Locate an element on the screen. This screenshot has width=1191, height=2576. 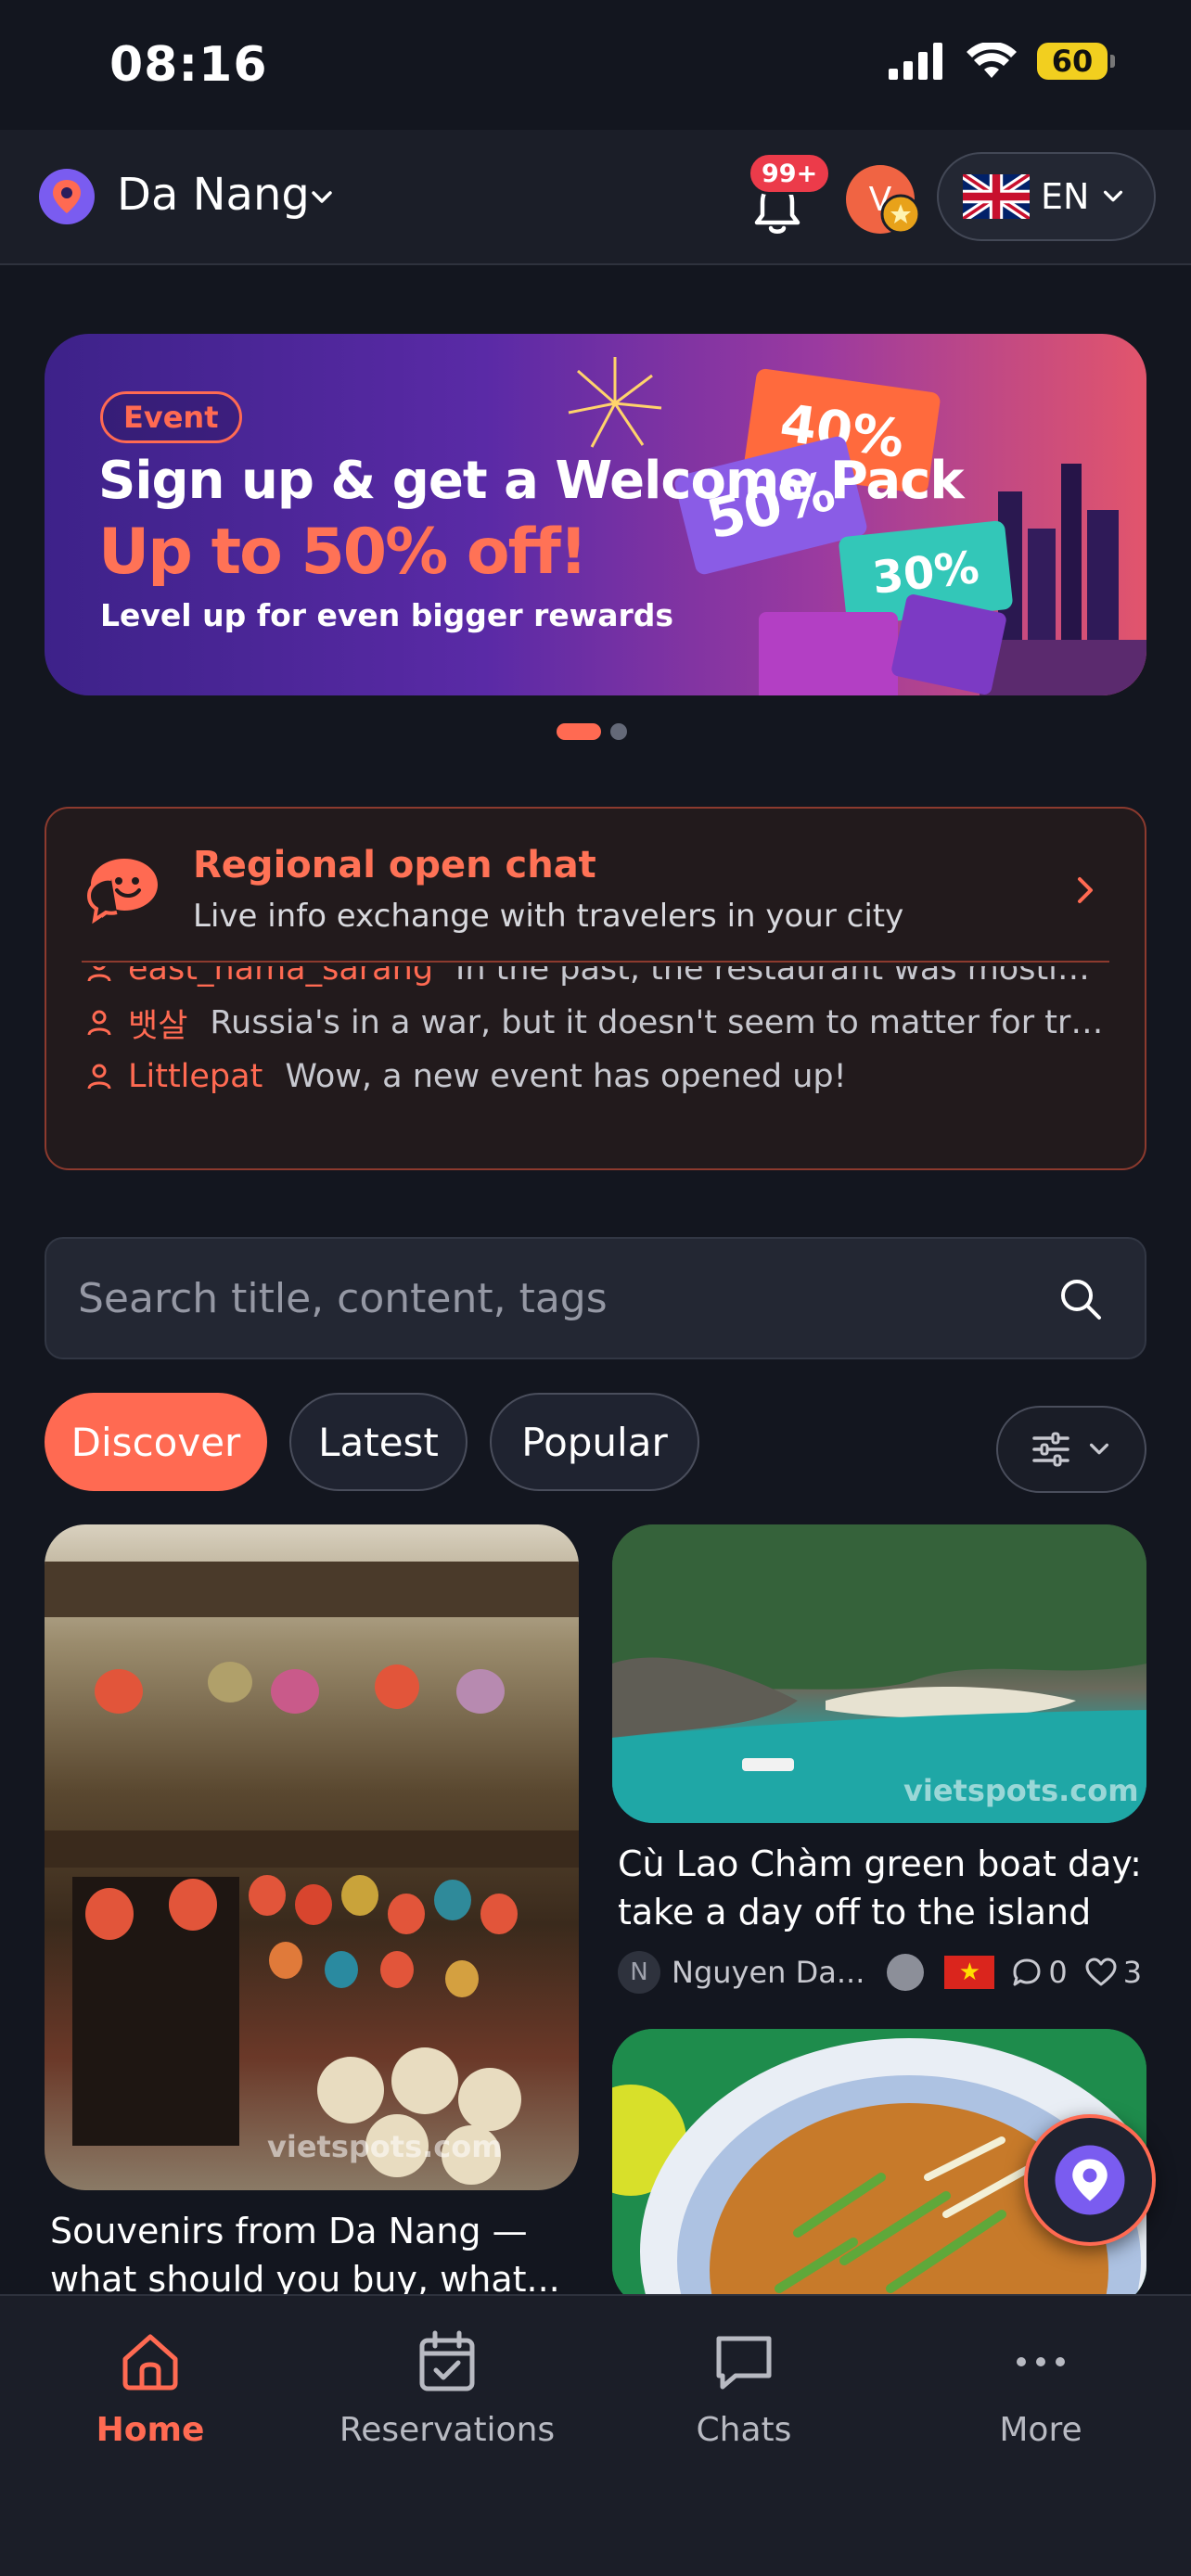
search-input is located at coordinates (541, 1298).